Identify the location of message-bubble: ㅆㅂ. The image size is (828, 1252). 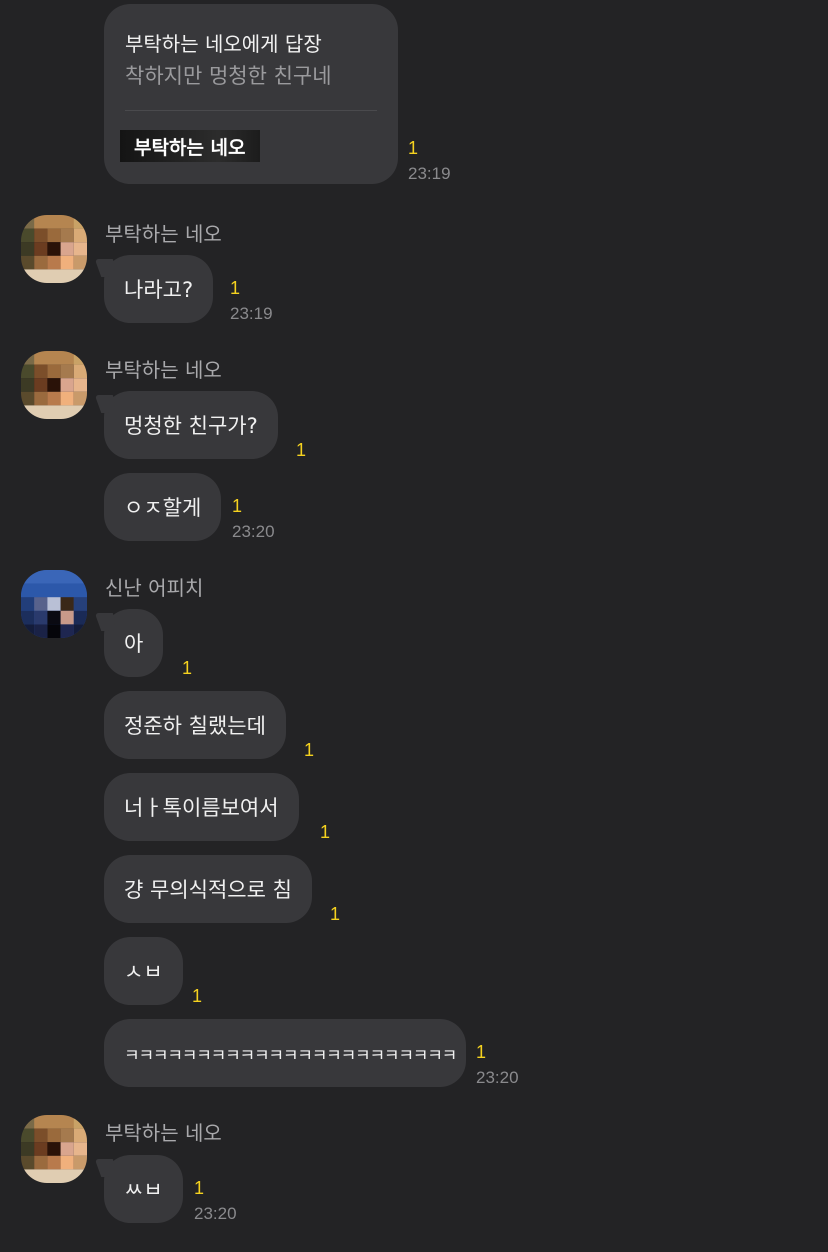
(143, 1189).